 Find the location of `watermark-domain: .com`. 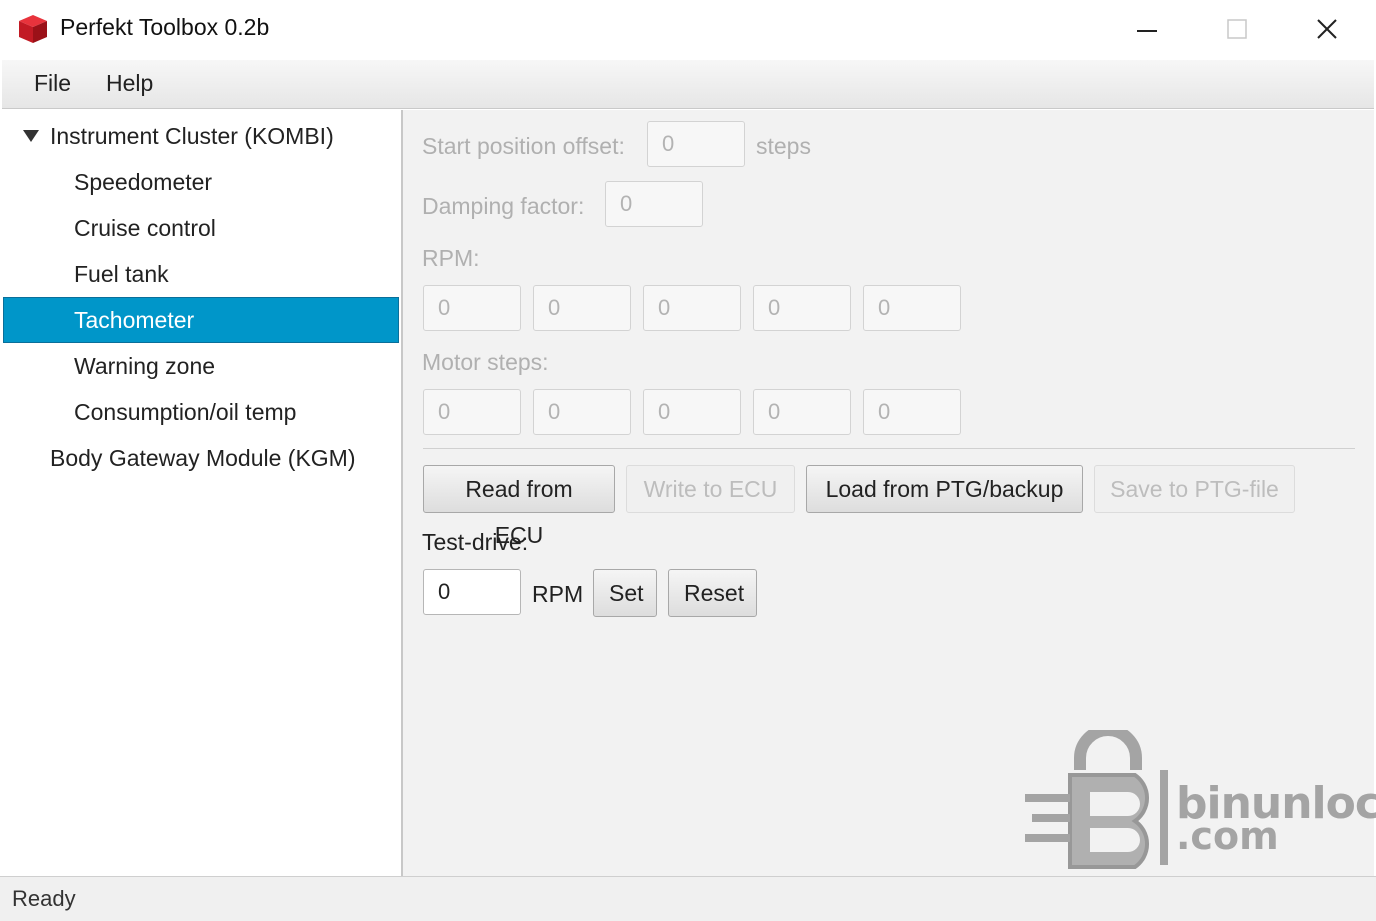

watermark-domain: .com is located at coordinates (1227, 836).